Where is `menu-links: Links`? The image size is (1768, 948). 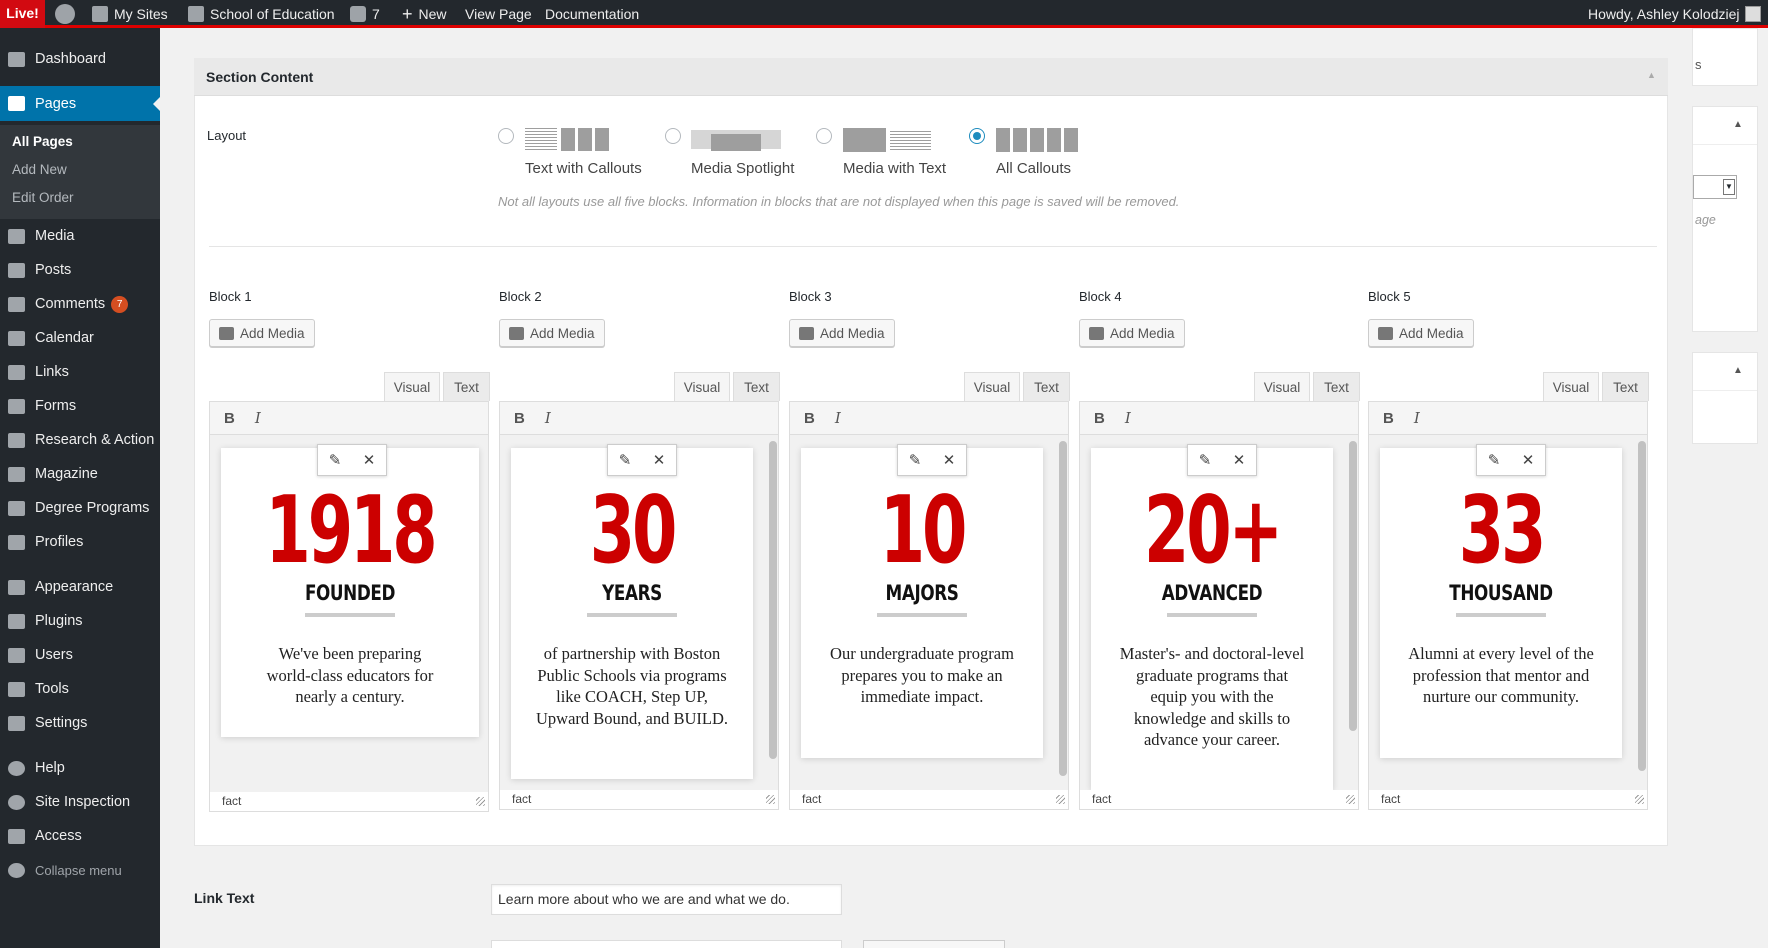 menu-links: Links is located at coordinates (80, 372).